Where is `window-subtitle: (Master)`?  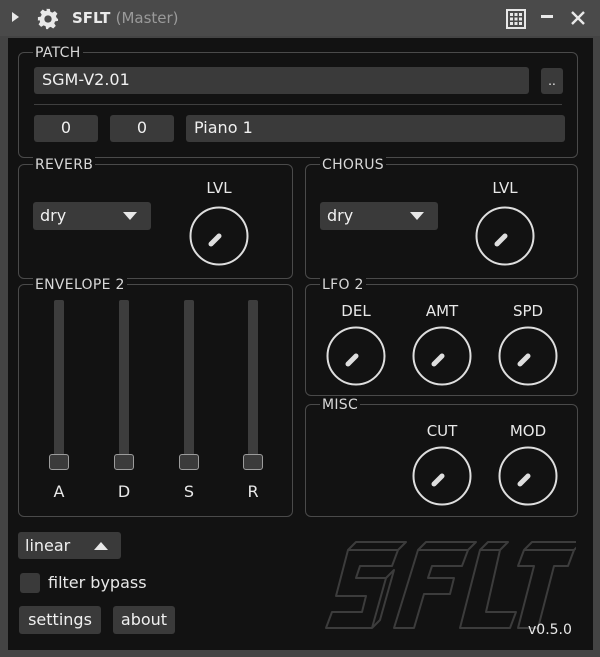
window-subtitle: (Master) is located at coordinates (147, 18).